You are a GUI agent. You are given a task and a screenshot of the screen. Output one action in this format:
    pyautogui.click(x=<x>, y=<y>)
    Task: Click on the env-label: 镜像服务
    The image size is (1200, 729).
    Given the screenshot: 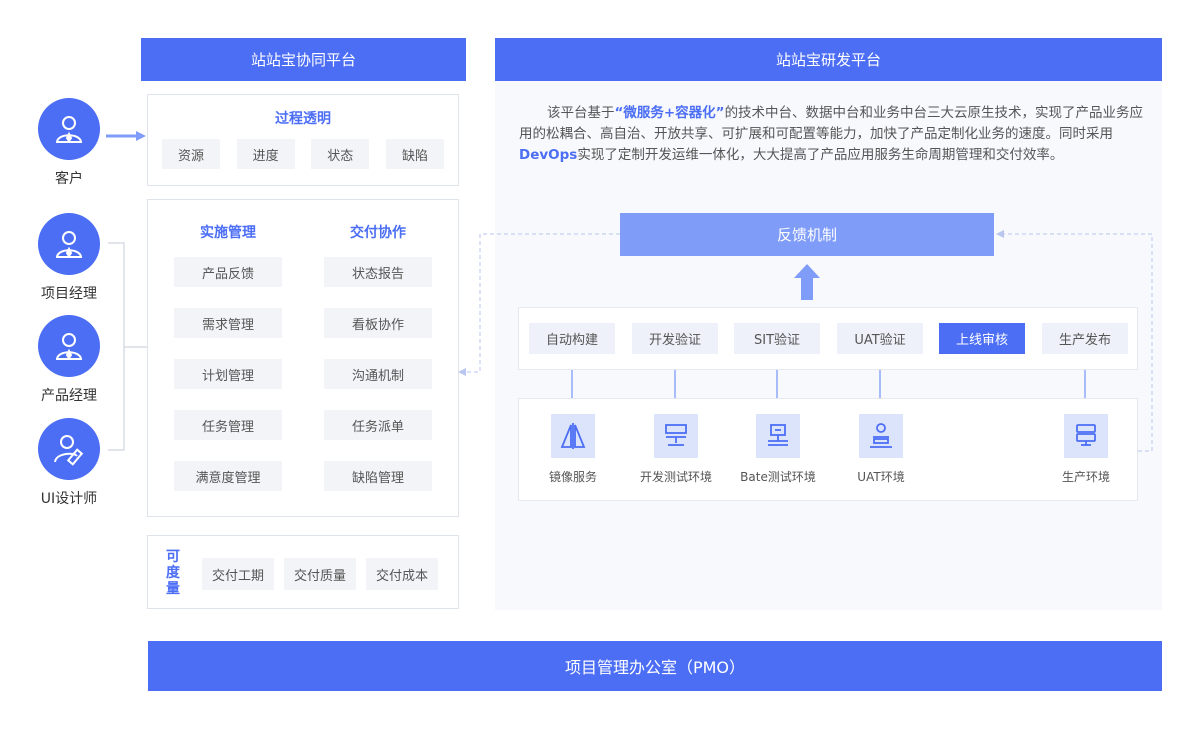 What is the action you would take?
    pyautogui.click(x=572, y=477)
    